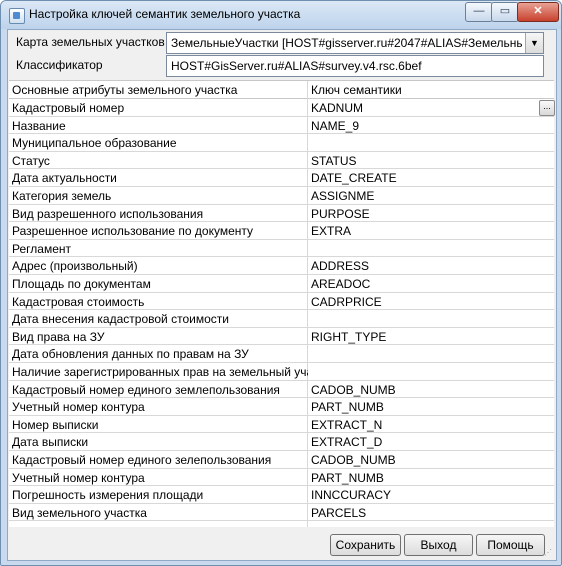  Describe the element at coordinates (81, 284) in the screenshot. I see `attribute-cell: Площадь по документам` at that location.